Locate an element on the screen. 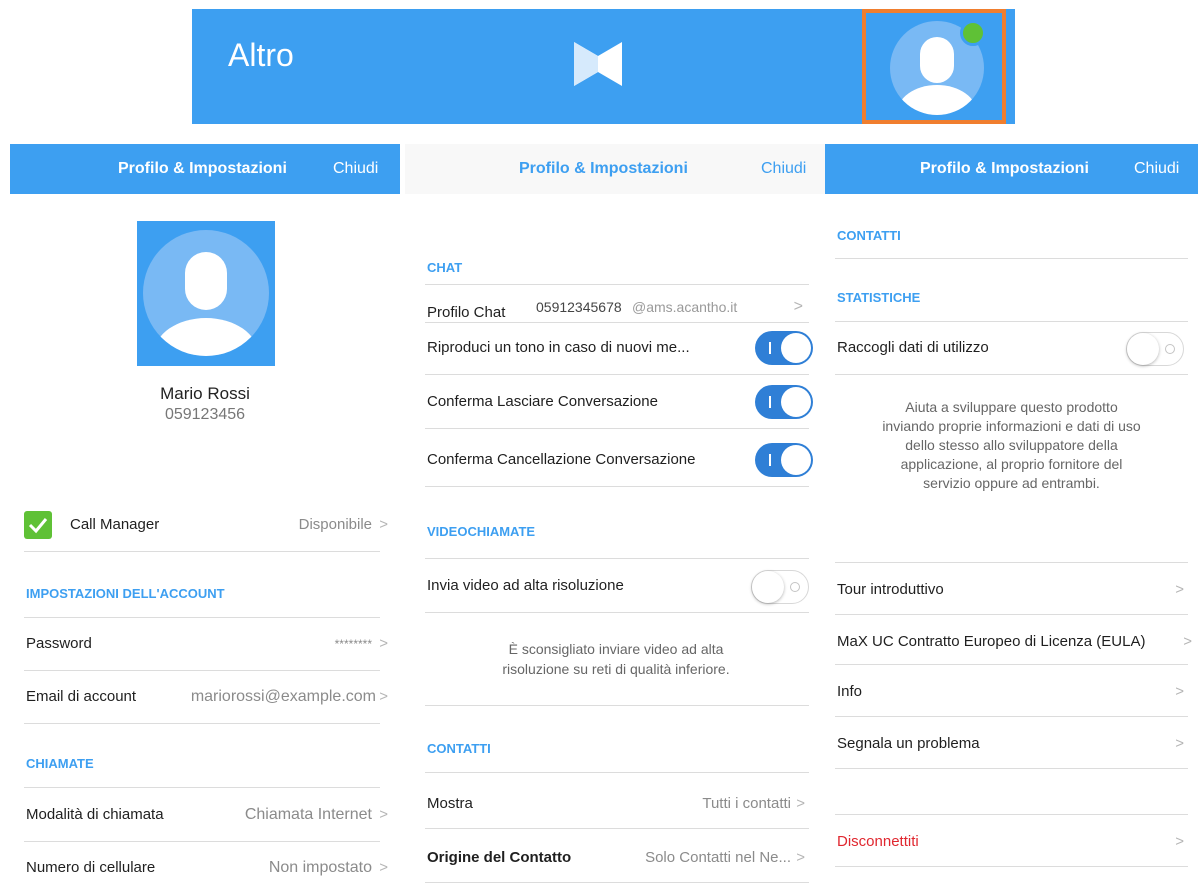 This screenshot has height=890, width=1198. info-label: Info is located at coordinates (850, 691).